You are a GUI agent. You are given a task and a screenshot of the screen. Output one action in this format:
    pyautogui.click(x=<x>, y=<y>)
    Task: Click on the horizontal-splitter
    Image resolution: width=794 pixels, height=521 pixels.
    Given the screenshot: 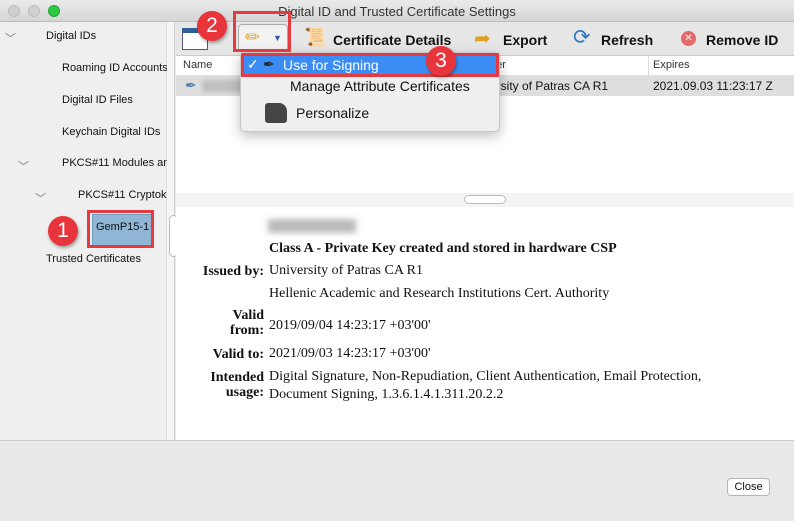 What is the action you would take?
    pyautogui.click(x=485, y=200)
    